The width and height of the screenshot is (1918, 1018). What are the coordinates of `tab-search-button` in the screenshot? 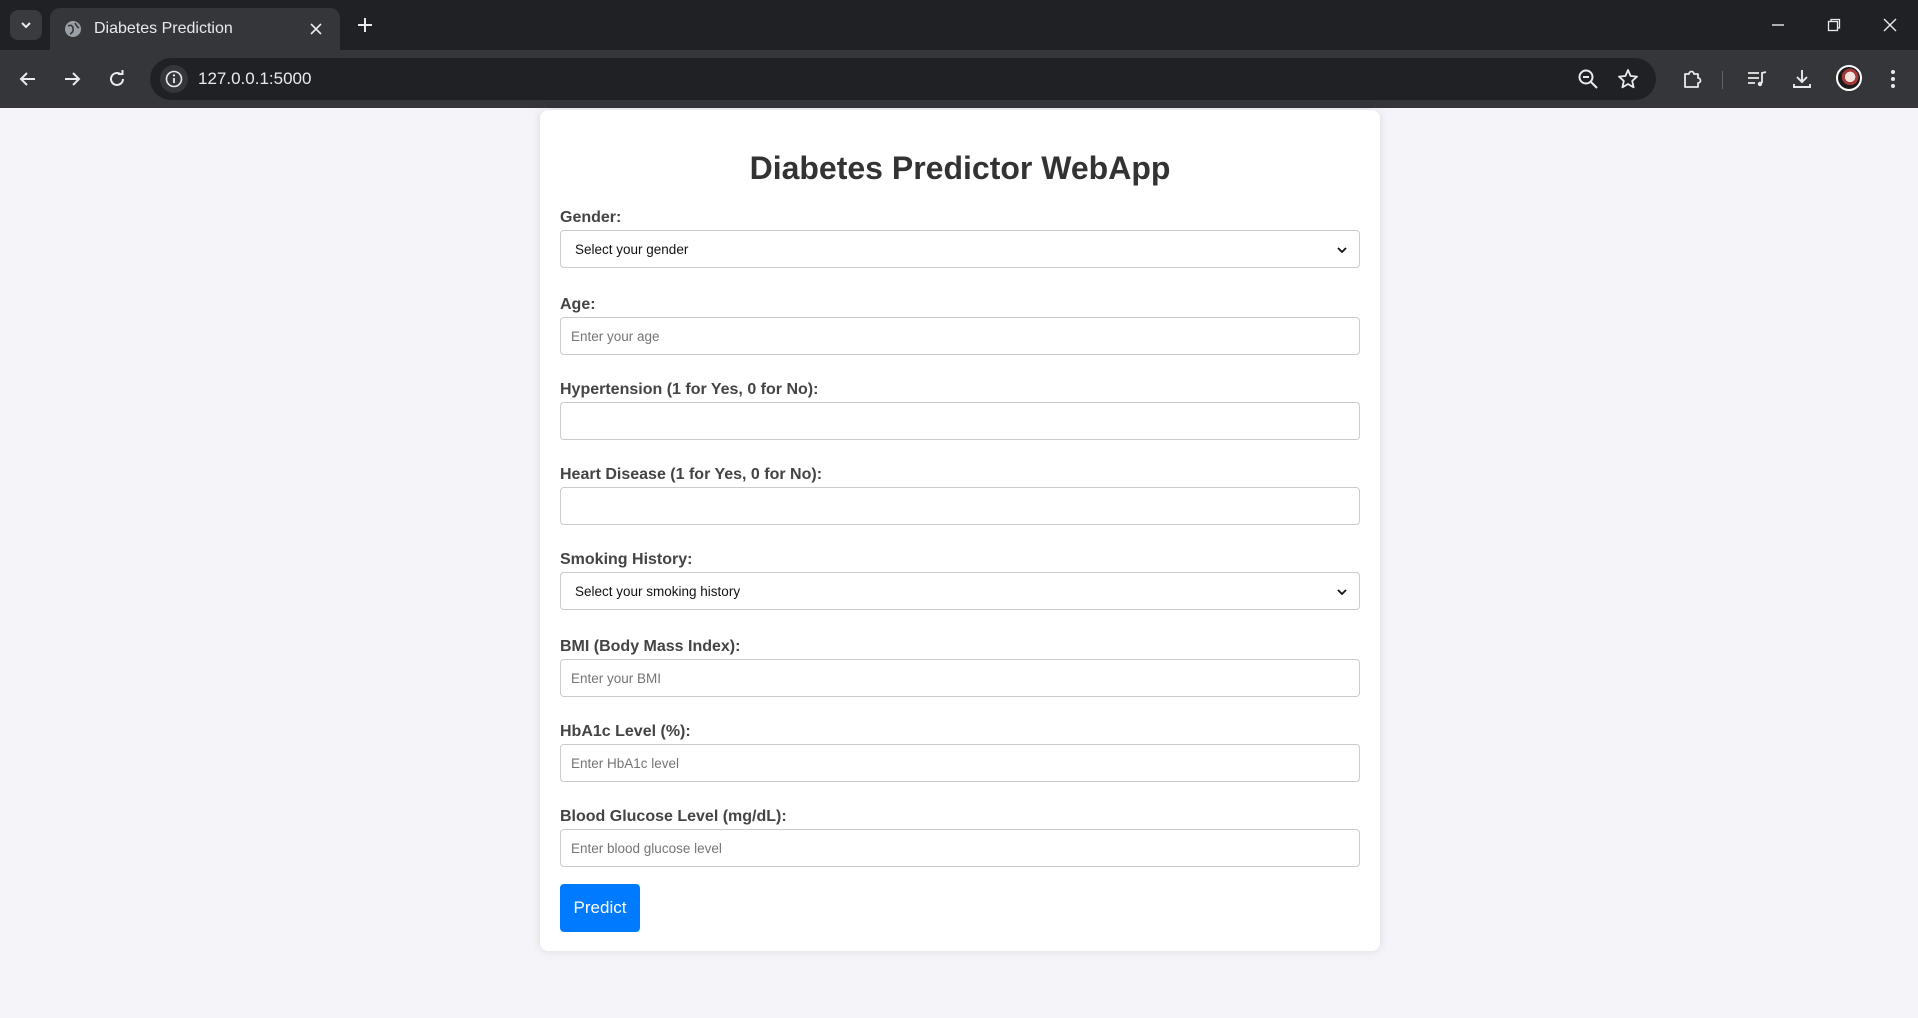 It's located at (26, 25).